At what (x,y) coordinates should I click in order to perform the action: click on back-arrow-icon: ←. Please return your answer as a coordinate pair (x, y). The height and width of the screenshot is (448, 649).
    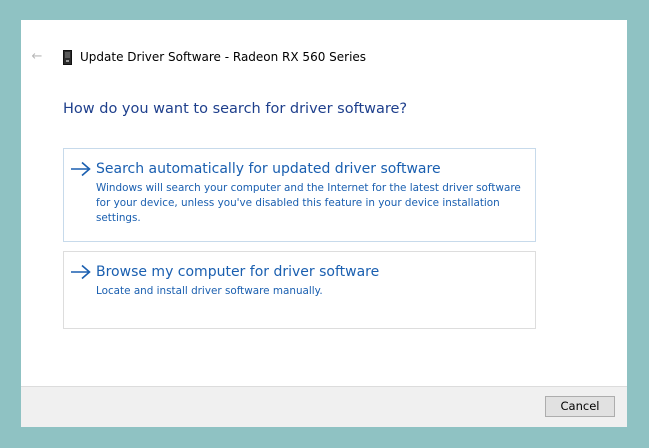
    Looking at the image, I should click on (37, 57).